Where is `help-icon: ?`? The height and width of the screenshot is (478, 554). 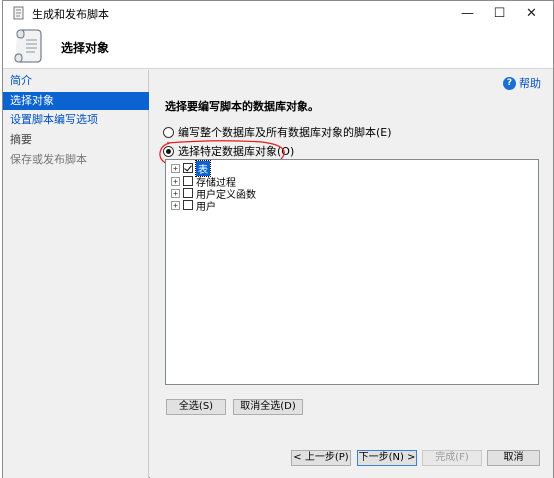
help-icon: ? is located at coordinates (509, 83).